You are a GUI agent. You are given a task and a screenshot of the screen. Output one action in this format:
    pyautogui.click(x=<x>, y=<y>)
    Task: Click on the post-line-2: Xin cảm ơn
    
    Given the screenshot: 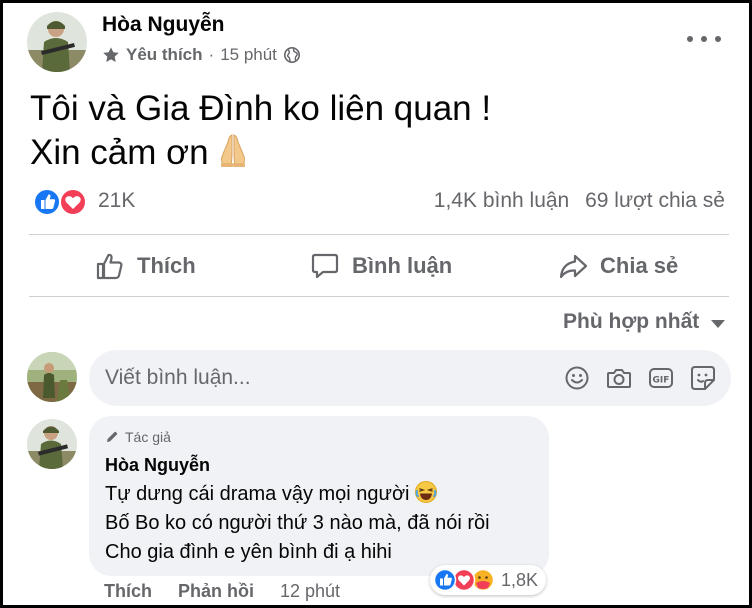 What is the action you would take?
    pyautogui.click(x=260, y=153)
    